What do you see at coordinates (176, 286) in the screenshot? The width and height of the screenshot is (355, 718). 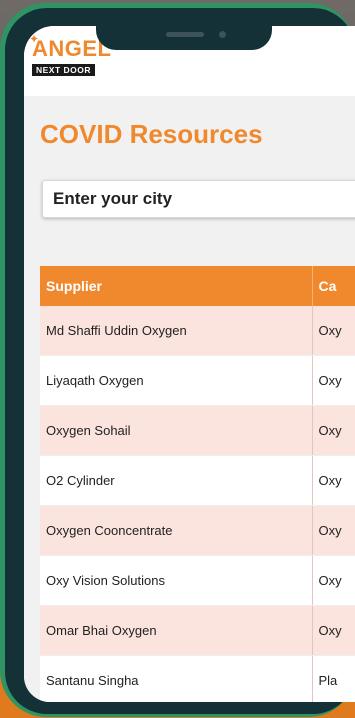 I see `column-header-supplier: Supplier` at bounding box center [176, 286].